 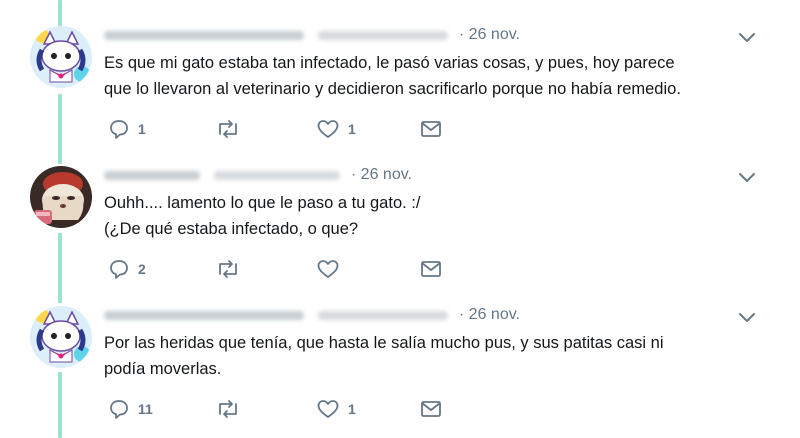 I want to click on reply-button: 11, so click(x=130, y=409).